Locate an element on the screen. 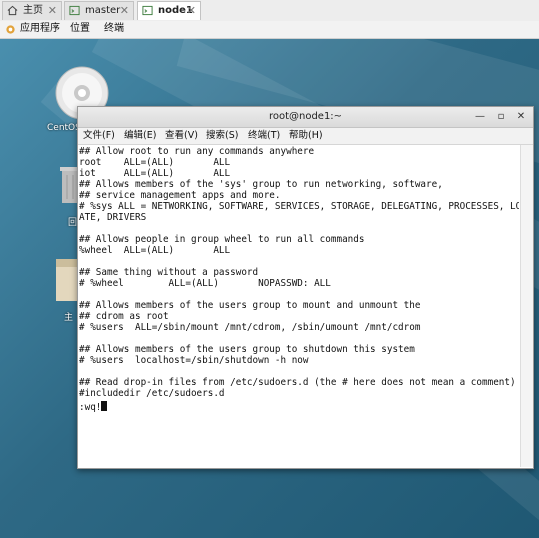  maximize-icon: ▫ is located at coordinates (501, 117).